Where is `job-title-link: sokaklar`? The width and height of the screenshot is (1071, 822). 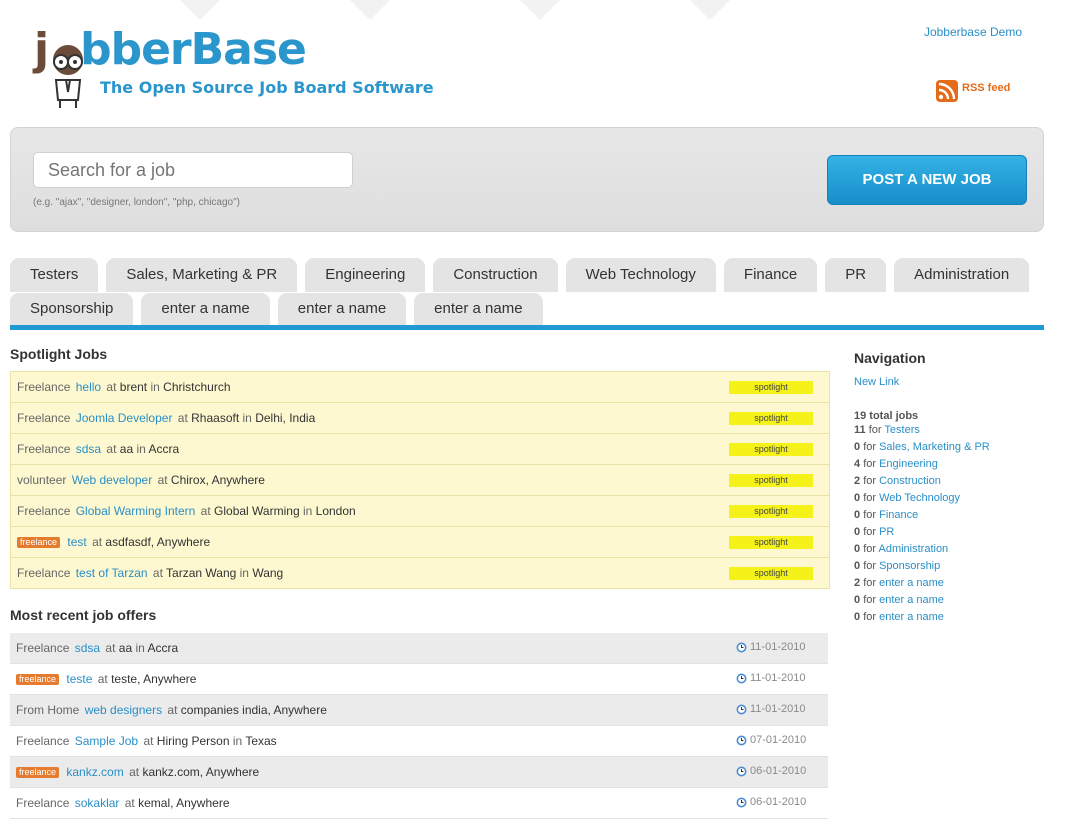
job-title-link: sokaklar is located at coordinates (97, 803).